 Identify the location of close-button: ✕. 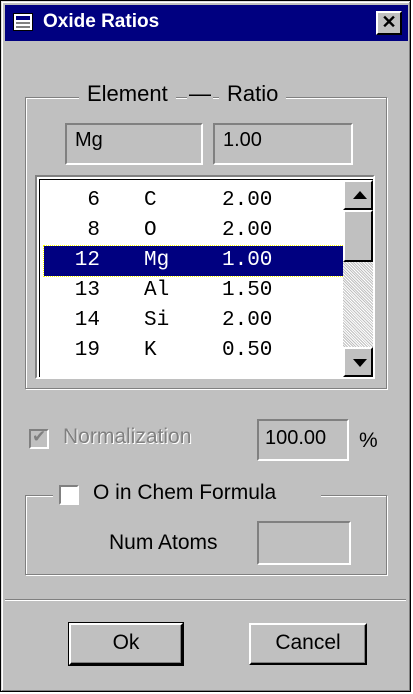
(389, 23).